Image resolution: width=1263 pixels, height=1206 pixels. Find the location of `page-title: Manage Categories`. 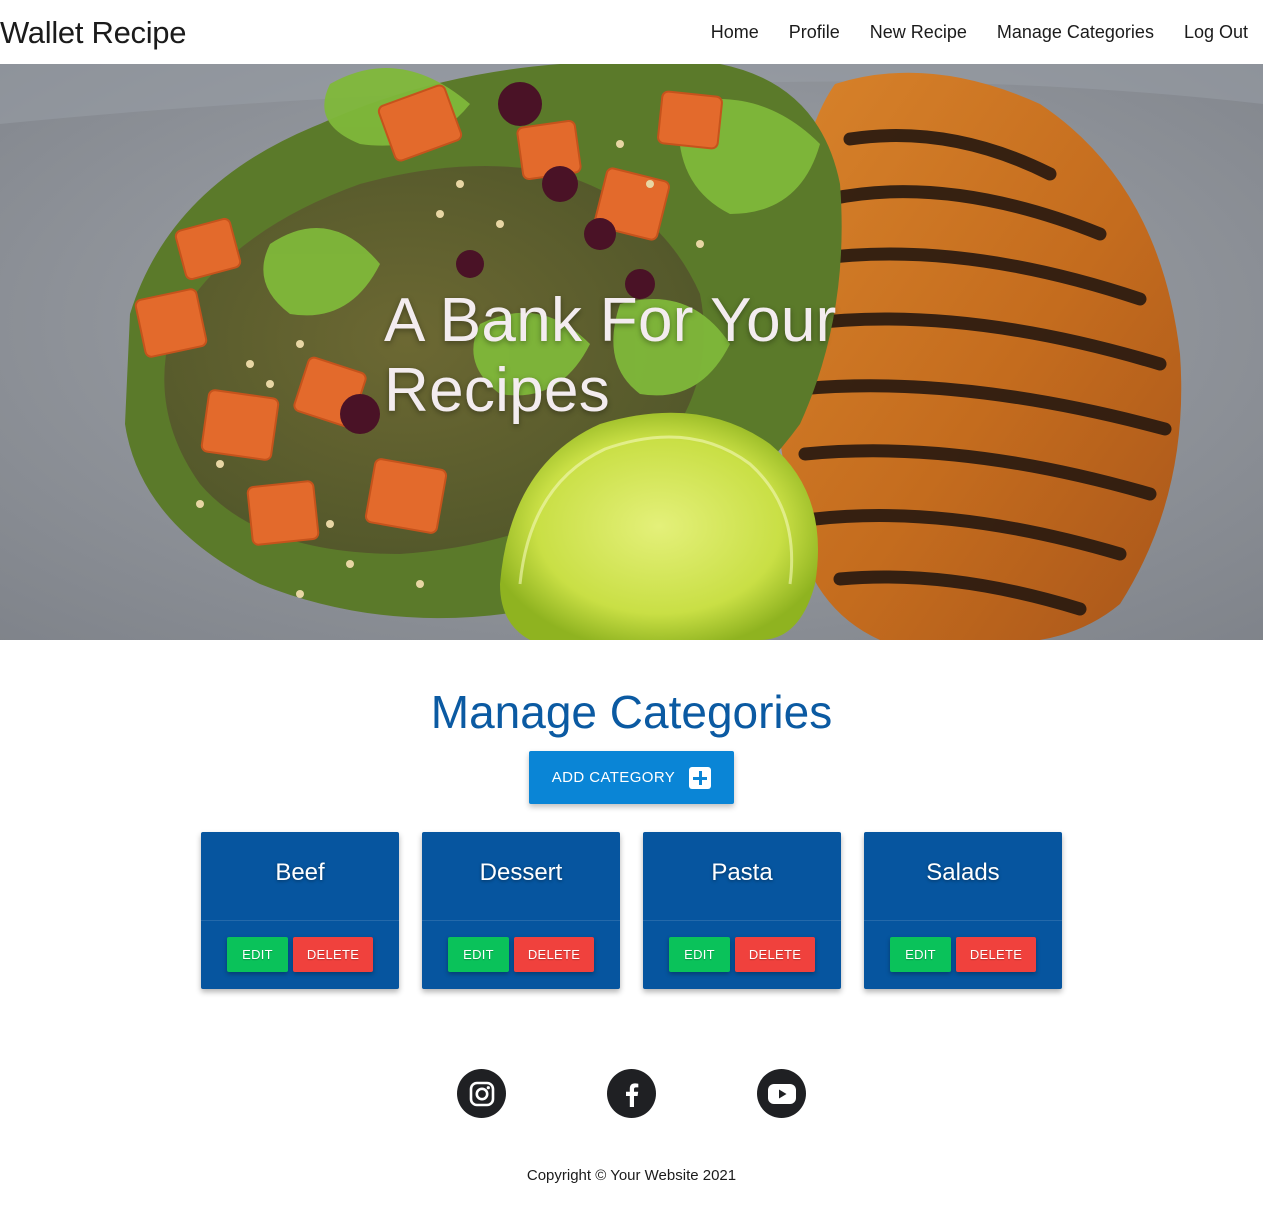

page-title: Manage Categories is located at coordinates (631, 712).